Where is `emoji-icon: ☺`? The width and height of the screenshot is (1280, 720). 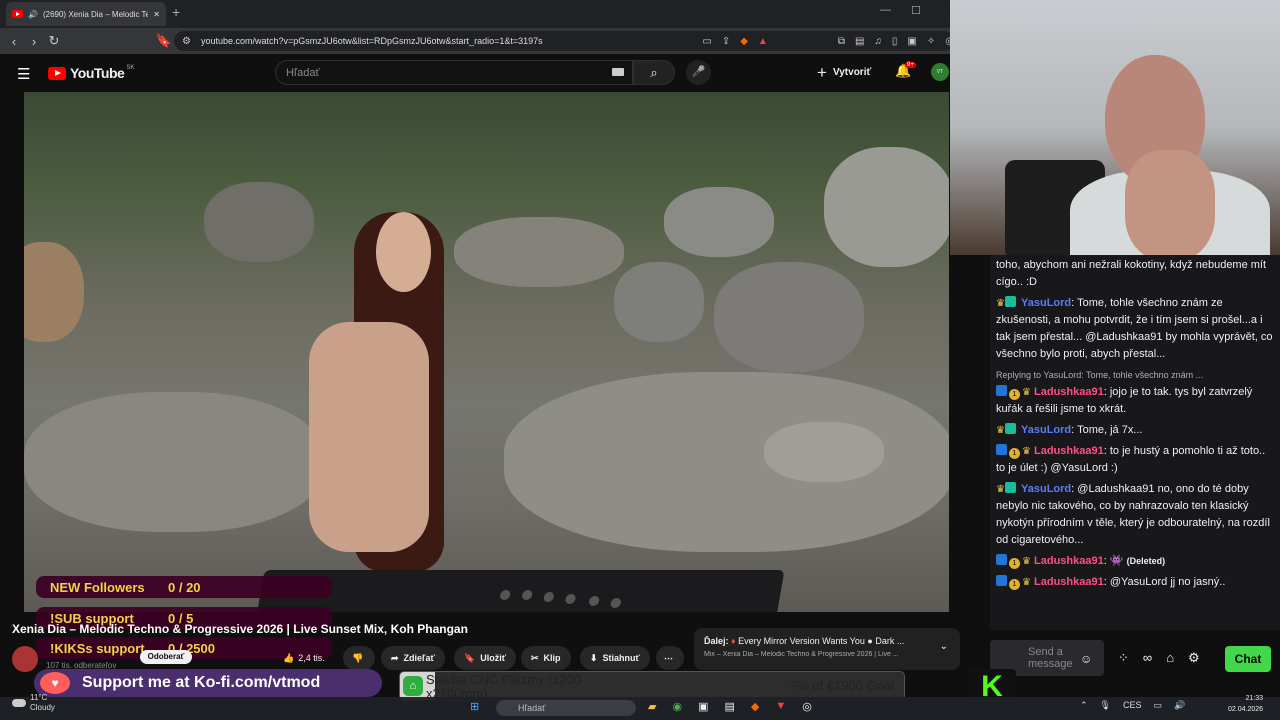 emoji-icon: ☺ is located at coordinates (1086, 659).